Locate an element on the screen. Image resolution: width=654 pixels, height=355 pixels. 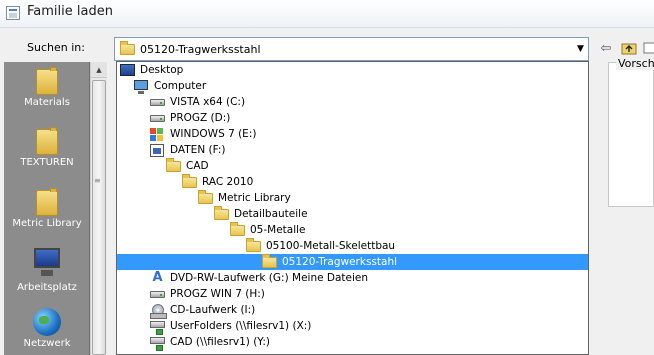
place-materials: Materials is located at coordinates (47, 87).